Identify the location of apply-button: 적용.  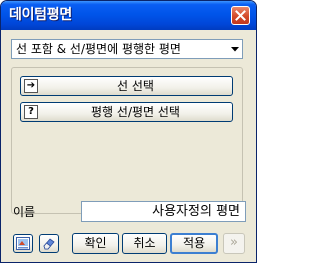
(194, 243).